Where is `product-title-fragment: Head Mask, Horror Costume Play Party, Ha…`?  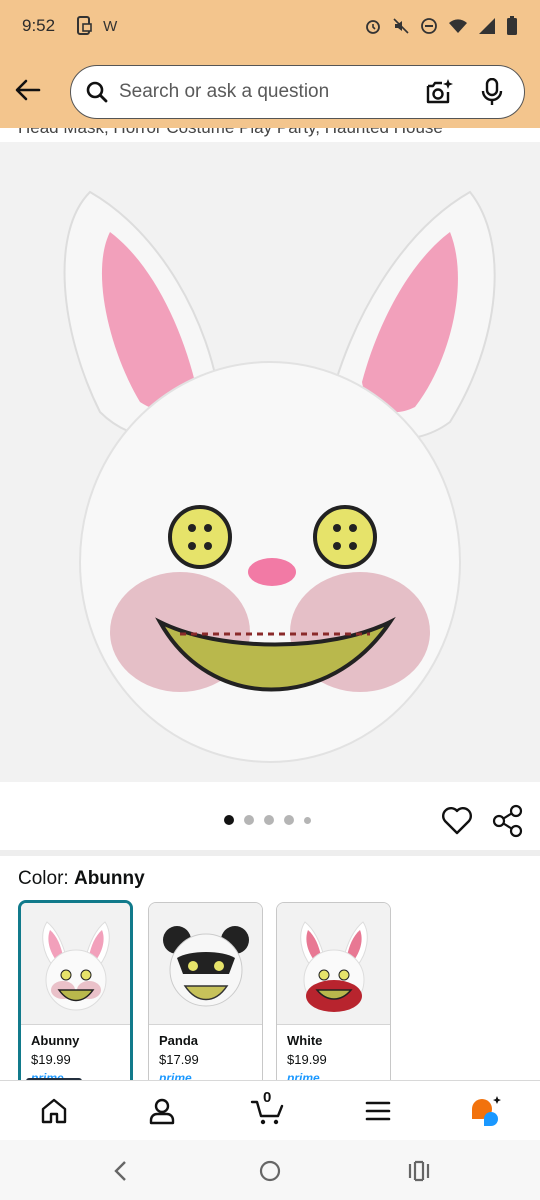 product-title-fragment: Head Mask, Horror Costume Play Party, Ha… is located at coordinates (270, 135).